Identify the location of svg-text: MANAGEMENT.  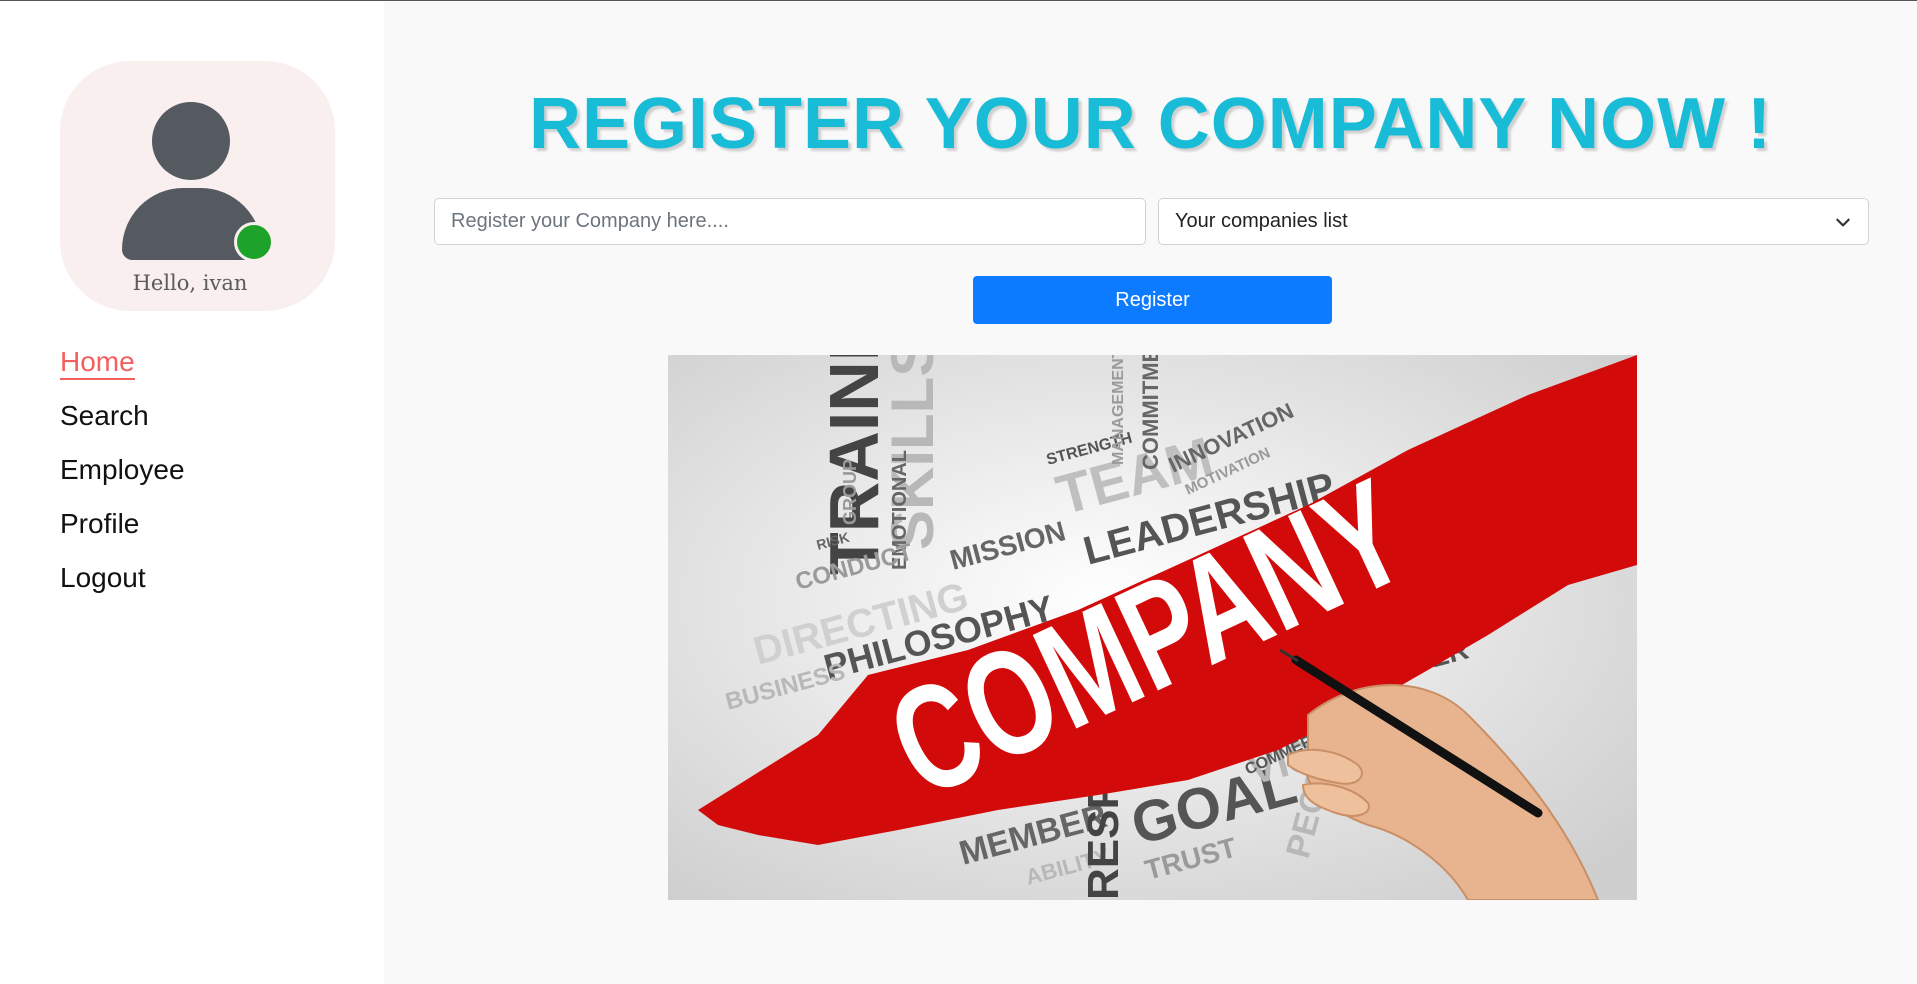
(1118, 410).